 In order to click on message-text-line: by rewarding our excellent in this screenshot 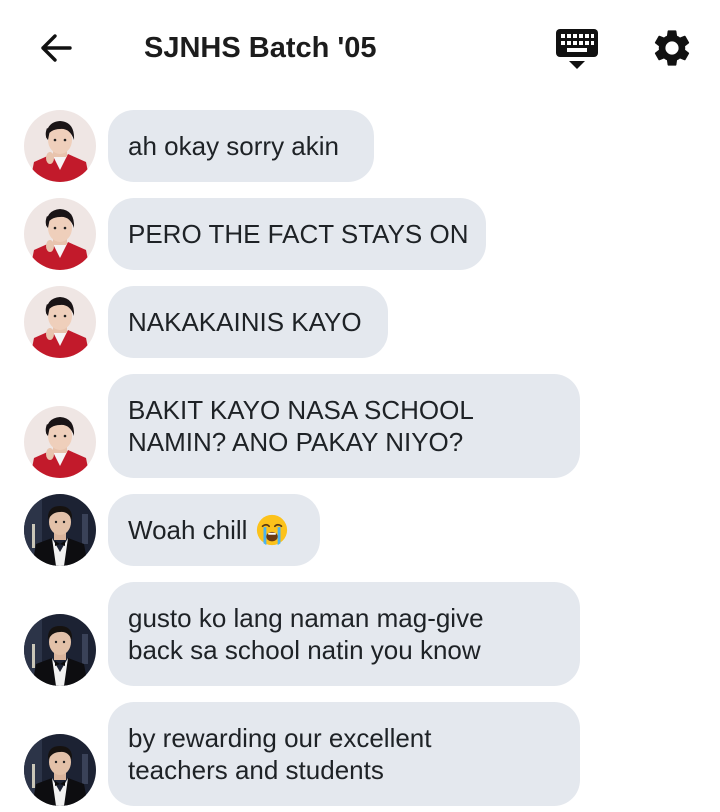, I will do `click(280, 738)`.